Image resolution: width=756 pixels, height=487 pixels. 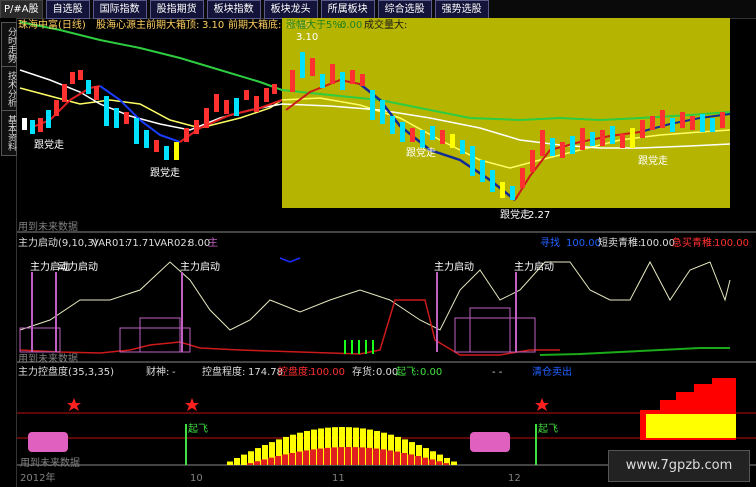 What do you see at coordinates (515, 215) in the screenshot?
I see `follow-label-4: 跟党走` at bounding box center [515, 215].